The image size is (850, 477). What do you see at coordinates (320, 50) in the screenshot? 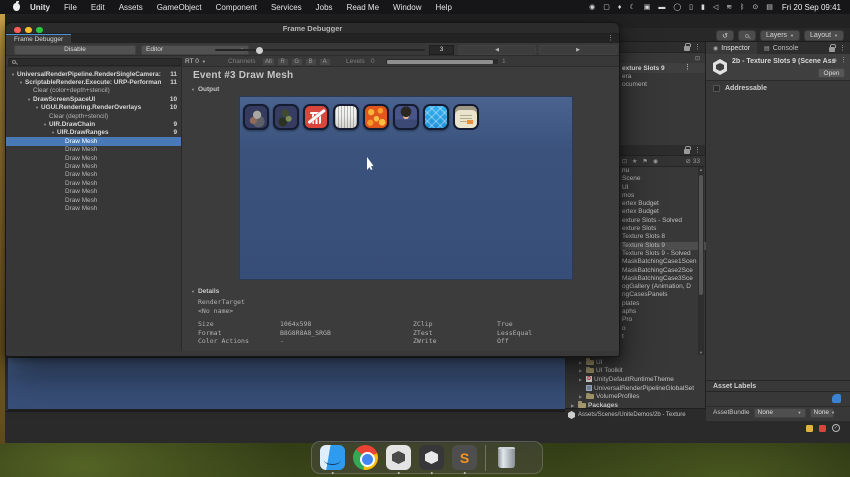
I see `event-slider` at bounding box center [320, 50].